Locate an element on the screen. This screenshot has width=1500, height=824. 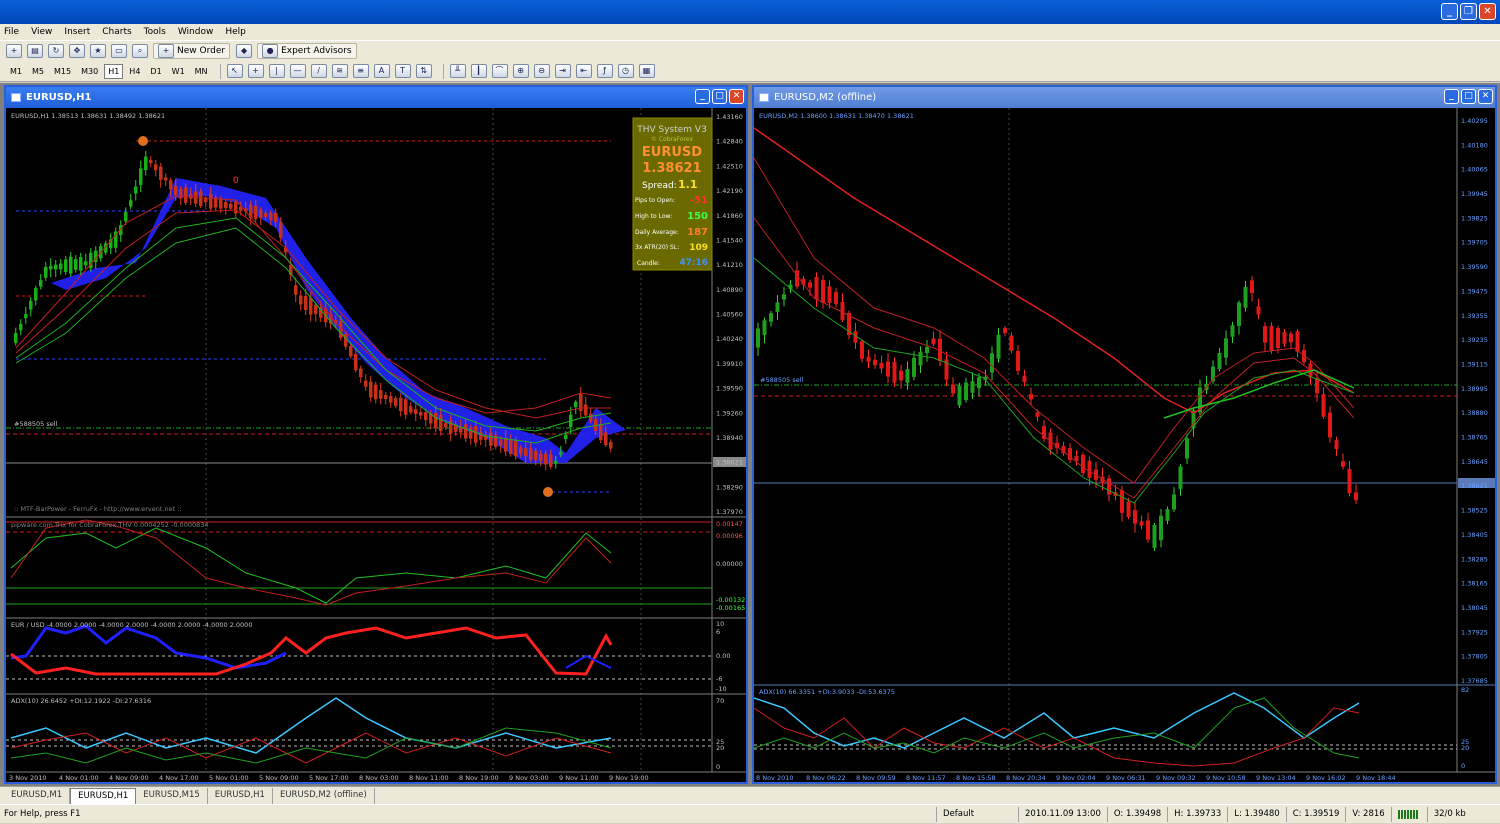
timeframe-h4: H4 is located at coordinates (134, 71).